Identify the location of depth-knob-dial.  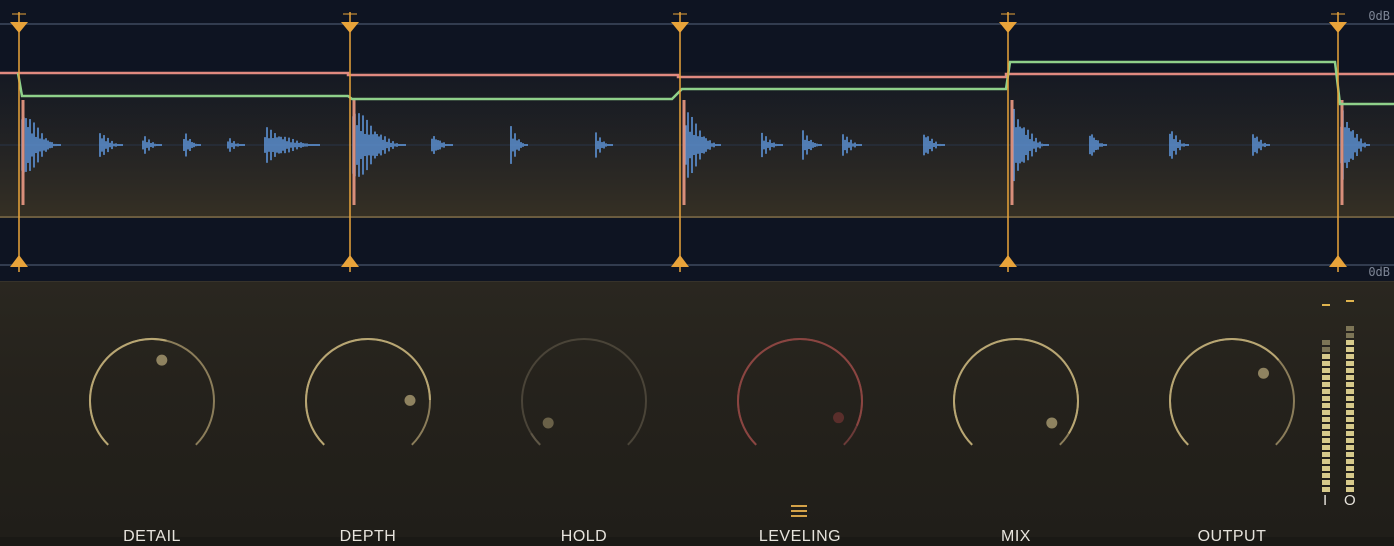
(368, 401).